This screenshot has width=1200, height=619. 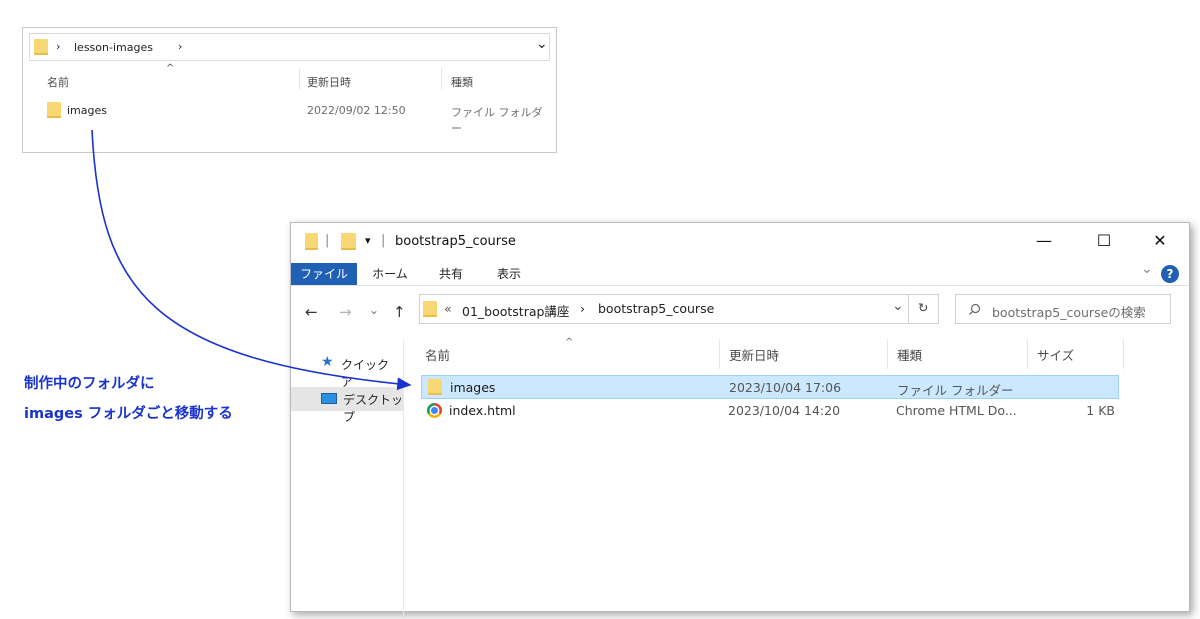 What do you see at coordinates (128, 414) in the screenshot?
I see `annotation-line-2: images フォルダごと移動する` at bounding box center [128, 414].